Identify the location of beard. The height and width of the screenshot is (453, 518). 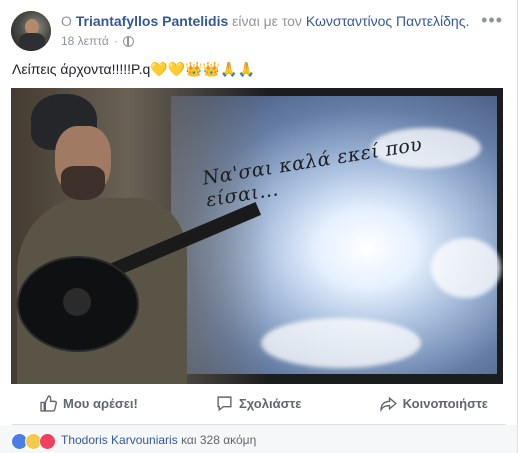
(83, 183).